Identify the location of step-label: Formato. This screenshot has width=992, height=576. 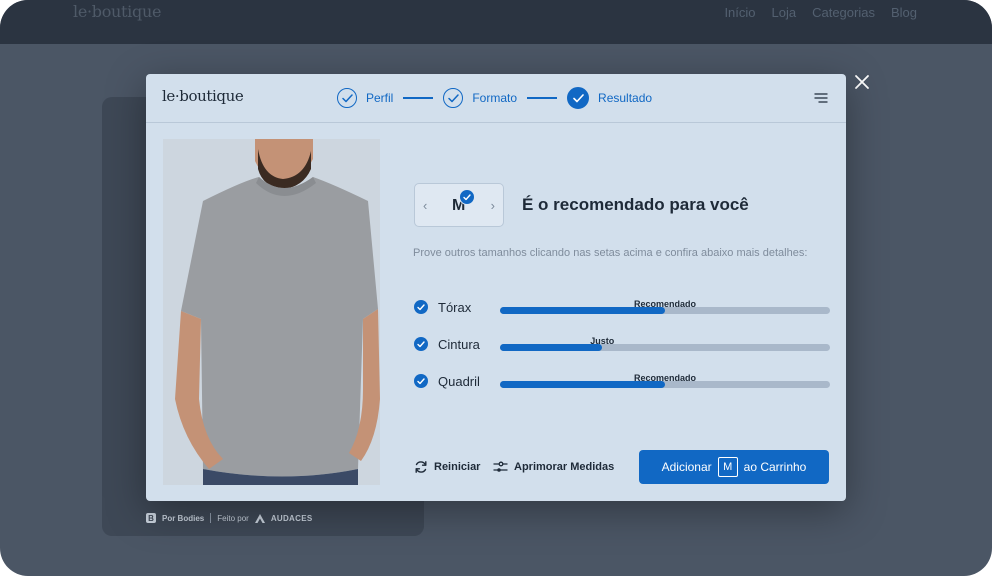
(495, 98).